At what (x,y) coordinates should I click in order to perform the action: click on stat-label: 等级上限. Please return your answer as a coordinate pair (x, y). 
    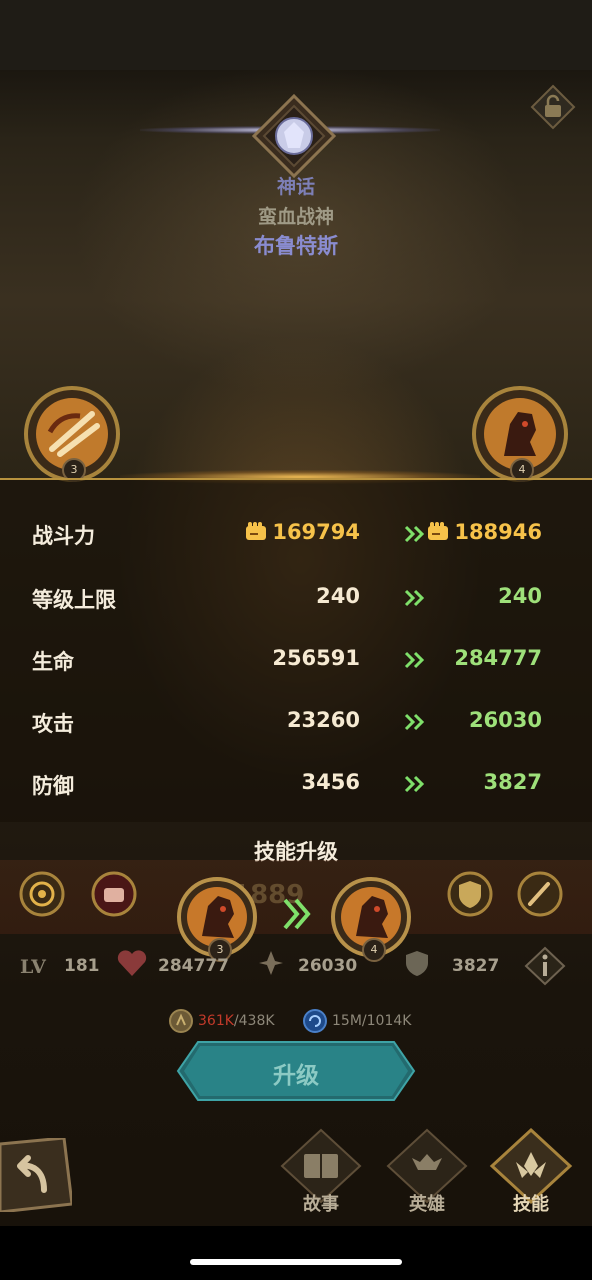
    Looking at the image, I should click on (74, 600).